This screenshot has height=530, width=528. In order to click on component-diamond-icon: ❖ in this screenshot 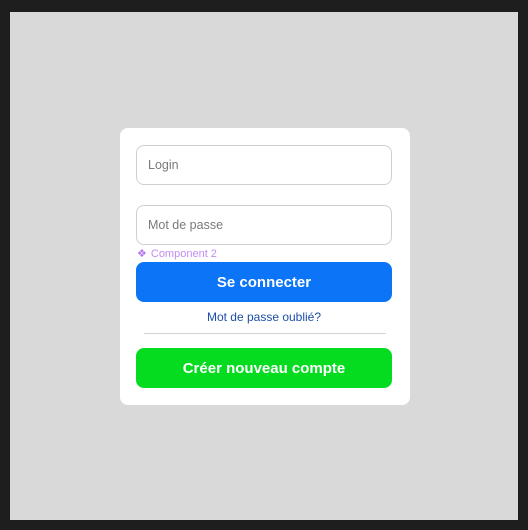, I will do `click(142, 253)`.